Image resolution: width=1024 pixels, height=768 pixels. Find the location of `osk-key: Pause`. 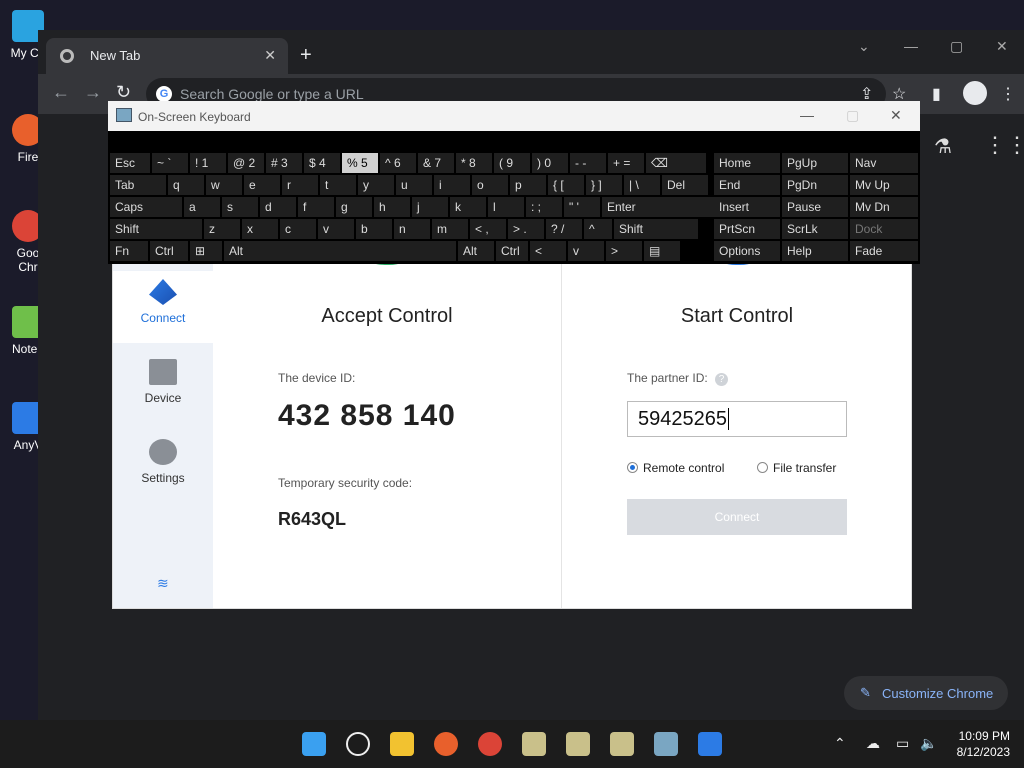

osk-key: Pause is located at coordinates (815, 207).